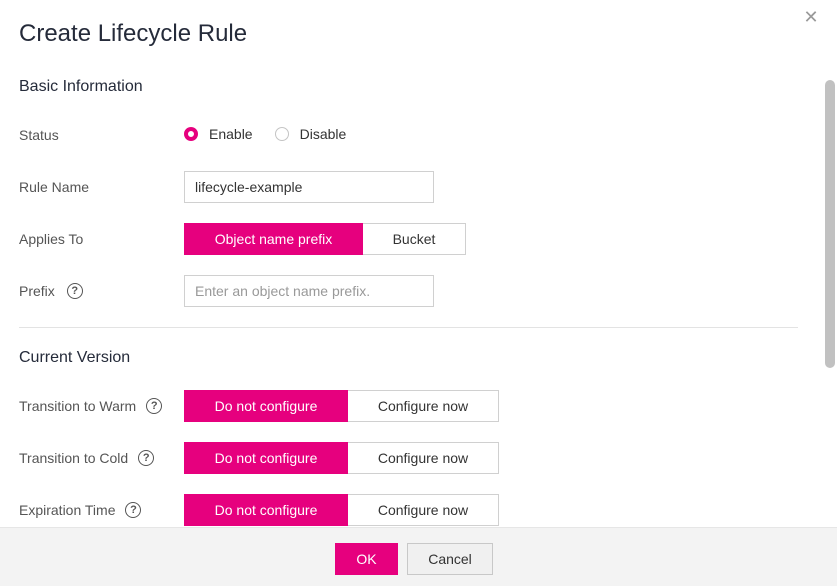 Image resolution: width=837 pixels, height=586 pixels. I want to click on applies-to-option-bucket: Bucket, so click(414, 239).